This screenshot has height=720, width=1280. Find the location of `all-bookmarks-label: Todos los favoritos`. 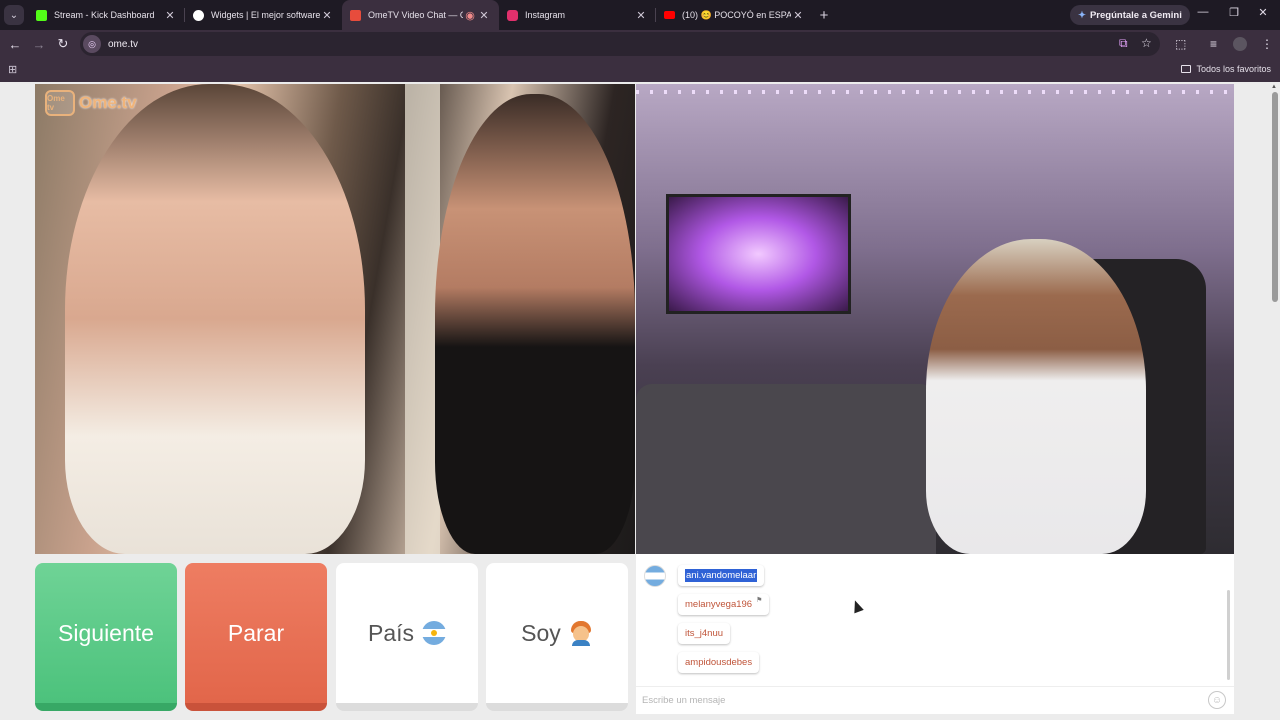

all-bookmarks-label: Todos los favoritos is located at coordinates (1233, 69).